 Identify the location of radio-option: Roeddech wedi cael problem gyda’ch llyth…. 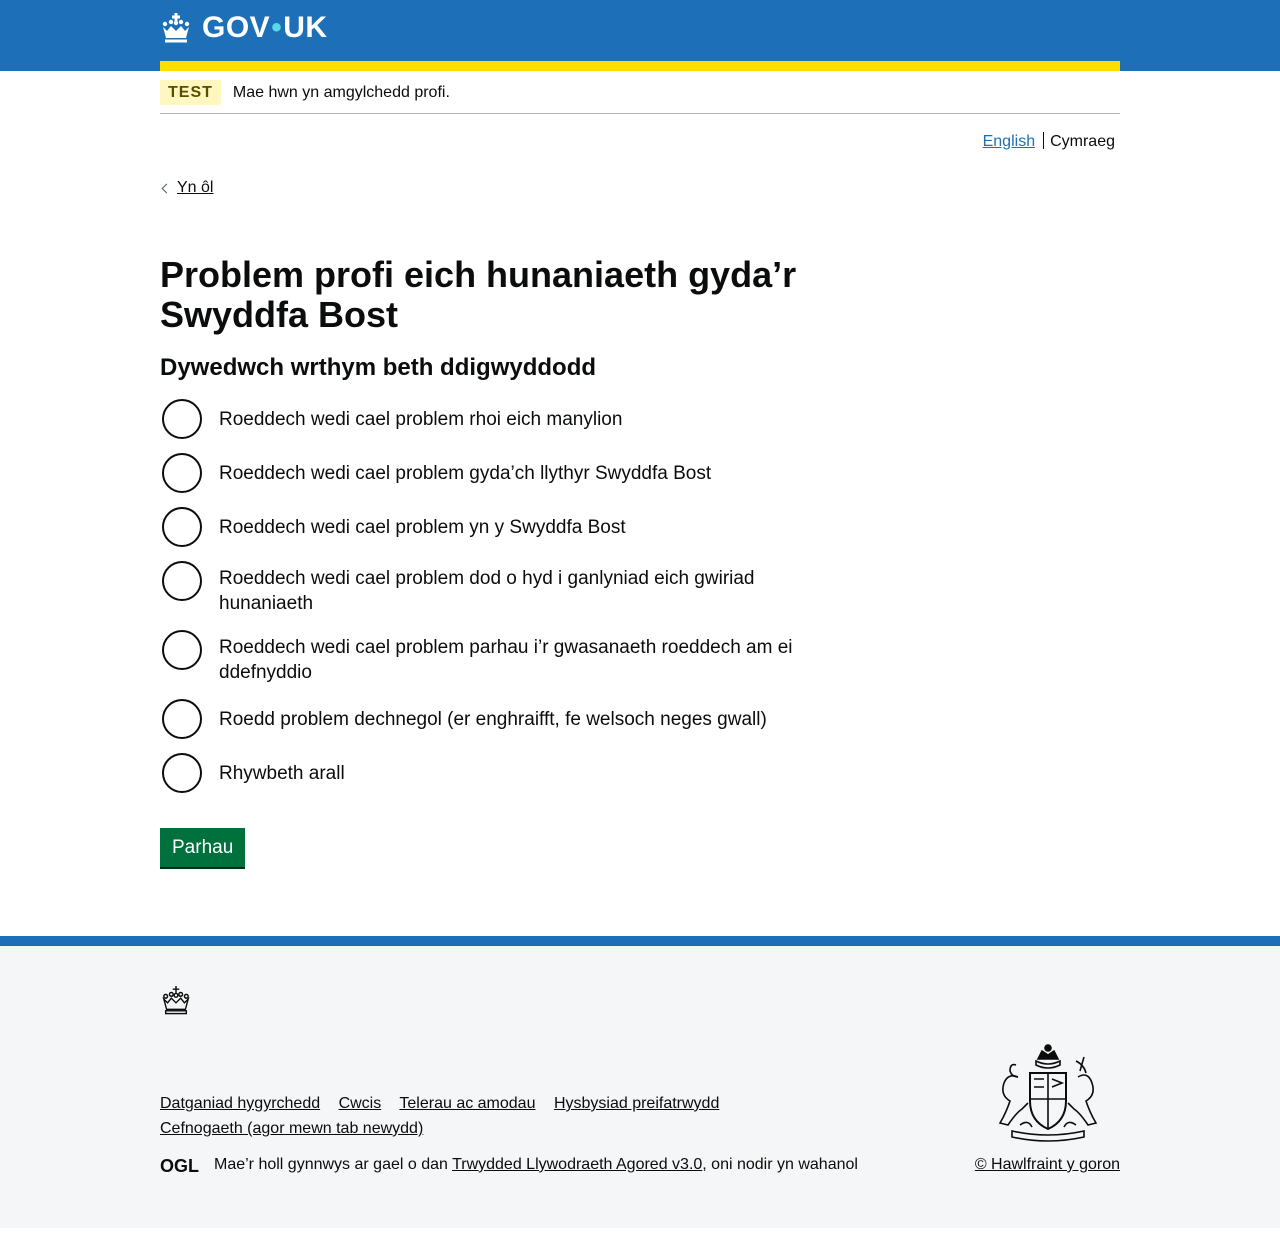
(480, 473).